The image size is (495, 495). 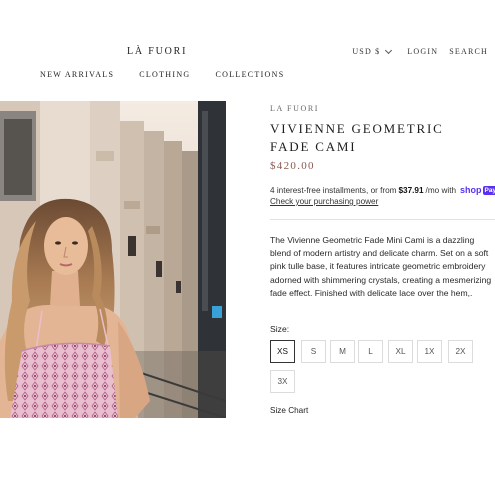 I want to click on divider, so click(x=382, y=219).